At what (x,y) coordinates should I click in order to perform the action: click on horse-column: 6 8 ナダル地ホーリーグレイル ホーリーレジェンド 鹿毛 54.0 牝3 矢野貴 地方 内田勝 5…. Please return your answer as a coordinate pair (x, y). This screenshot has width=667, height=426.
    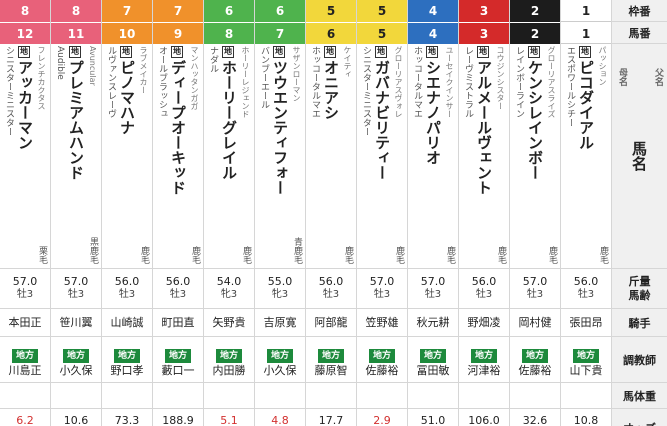
    Looking at the image, I should click on (229, 213).